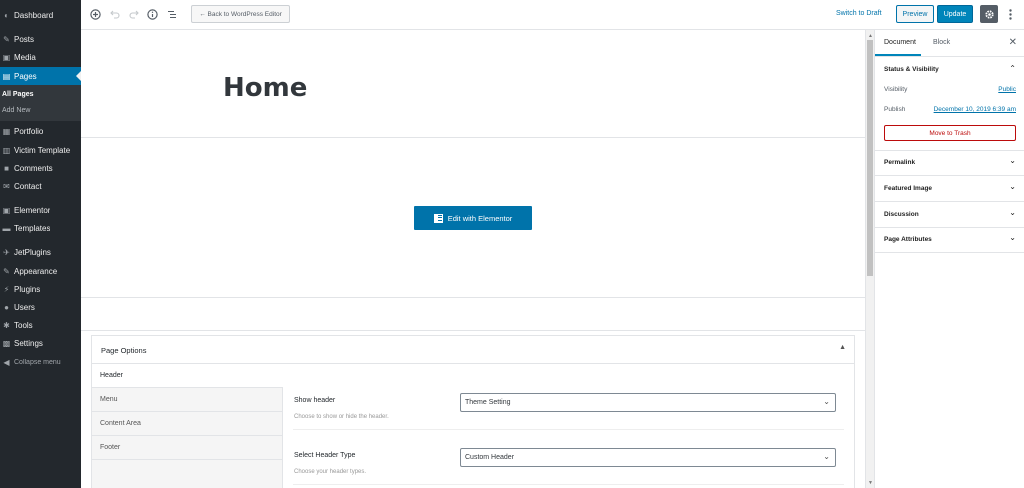  I want to click on tab-header: Header, so click(187, 376).